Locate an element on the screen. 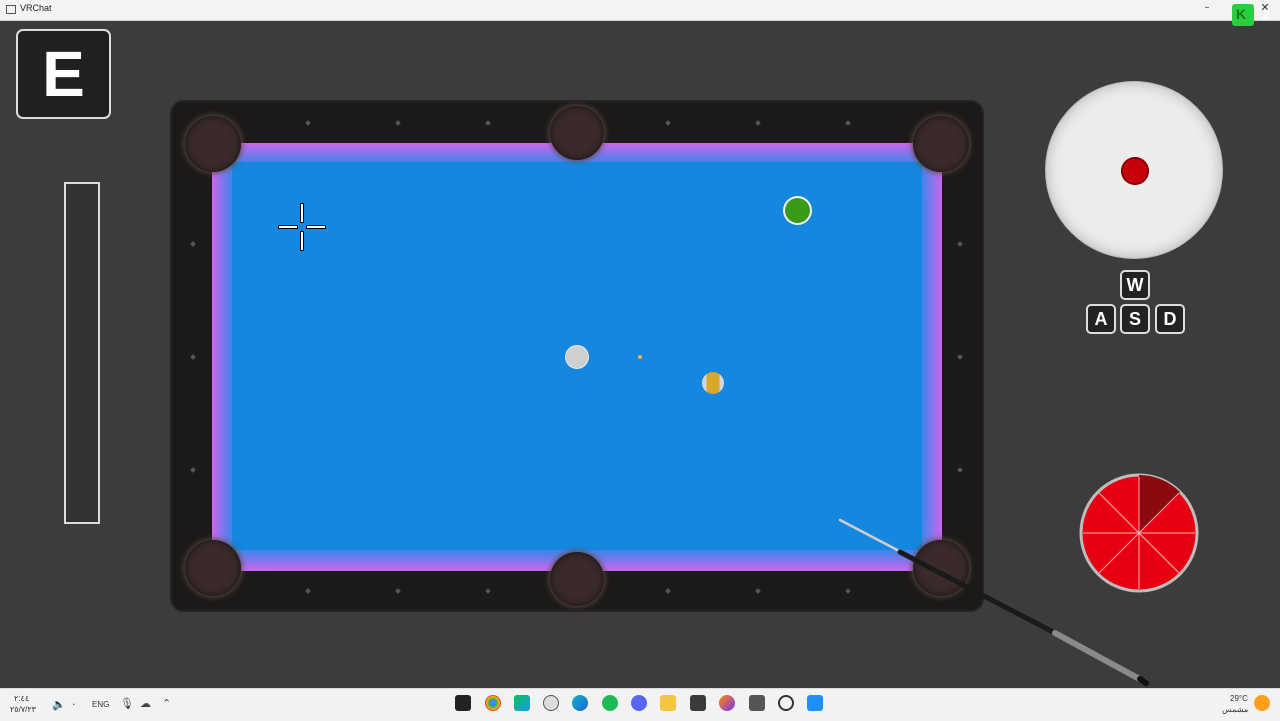  crosshair-cursor-icon is located at coordinates (302, 227).